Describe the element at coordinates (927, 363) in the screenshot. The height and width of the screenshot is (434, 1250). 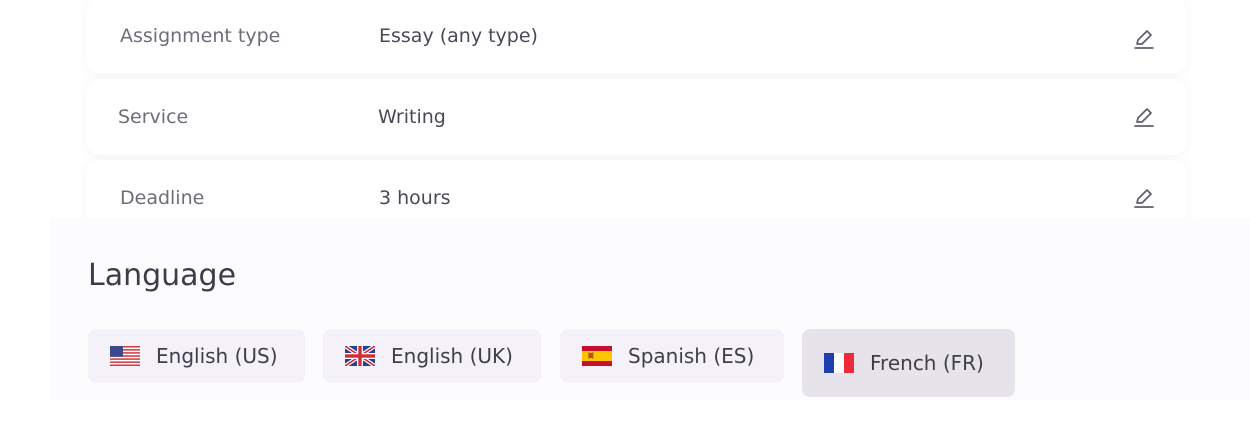
I see `language-option-label: French (FR)` at that location.